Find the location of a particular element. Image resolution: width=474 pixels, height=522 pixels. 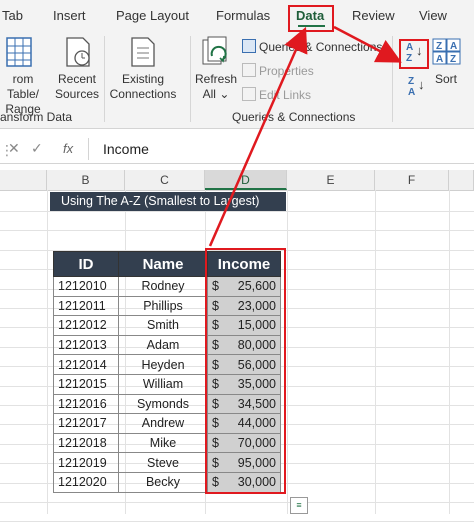

cell-id: 1212019 is located at coordinates (86, 462).